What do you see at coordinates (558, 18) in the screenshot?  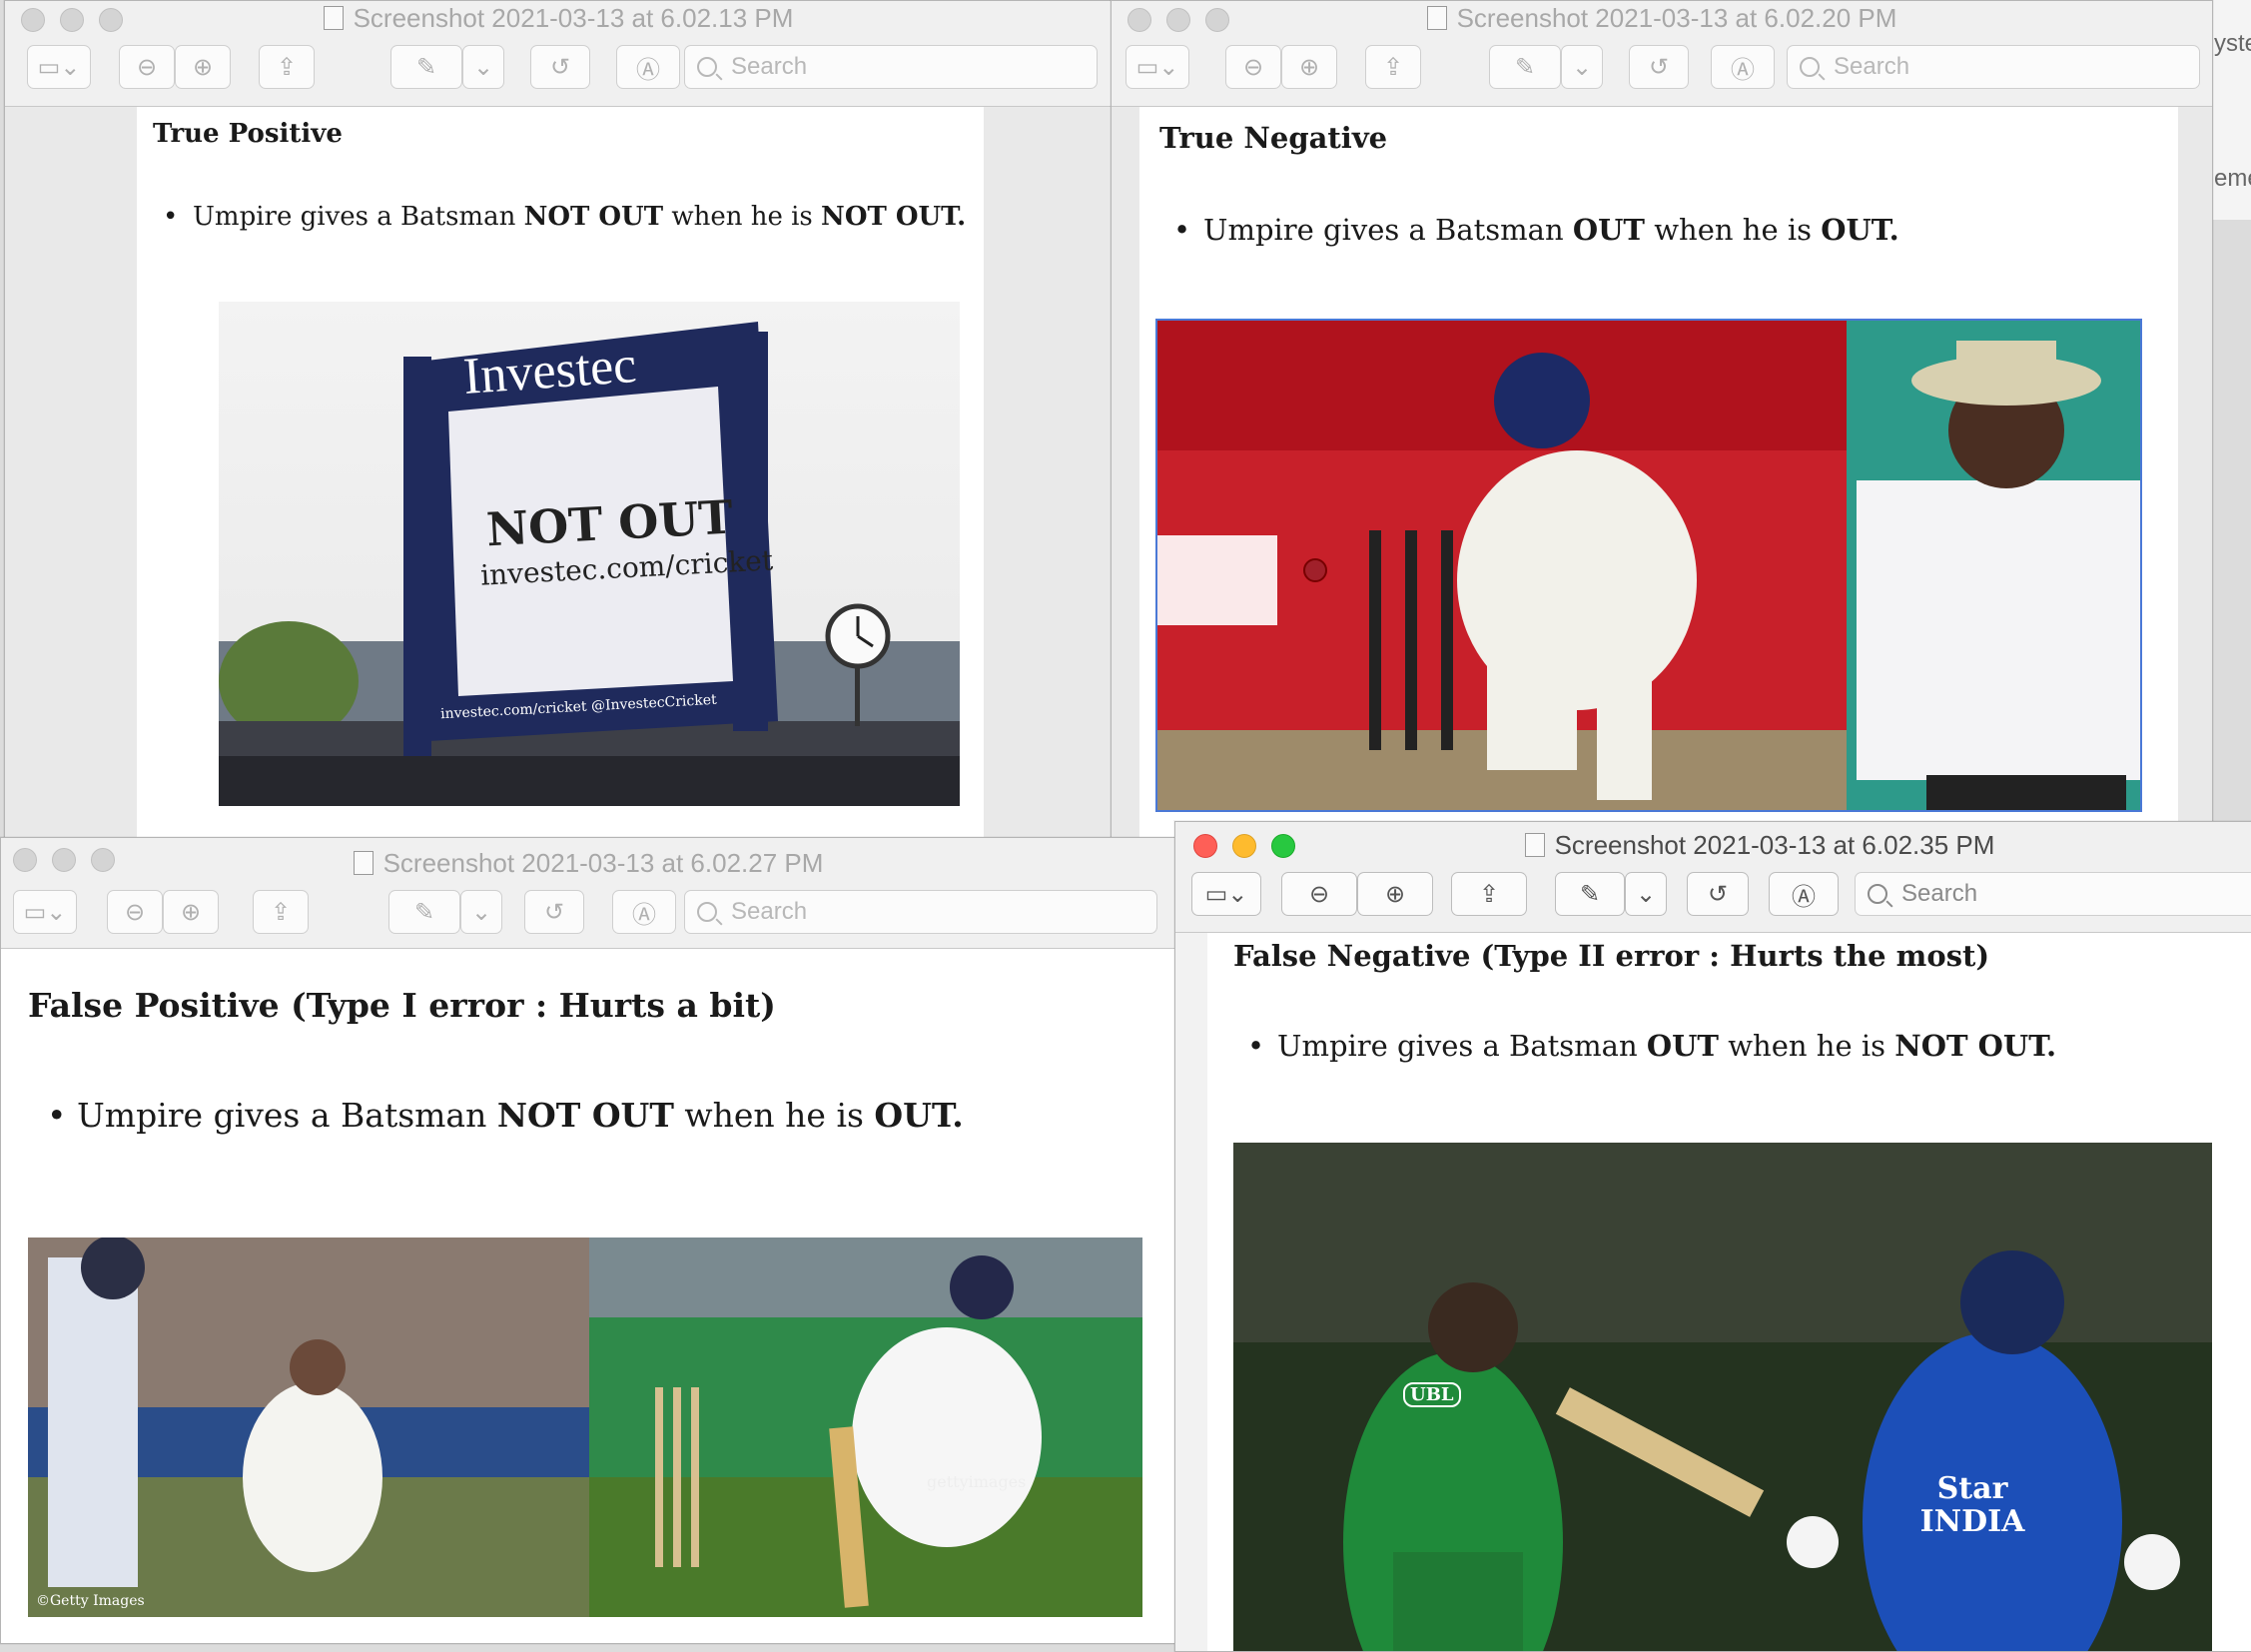 I see `window-title: Screenshot 2021-03-13 at 6.02.13 PM` at bounding box center [558, 18].